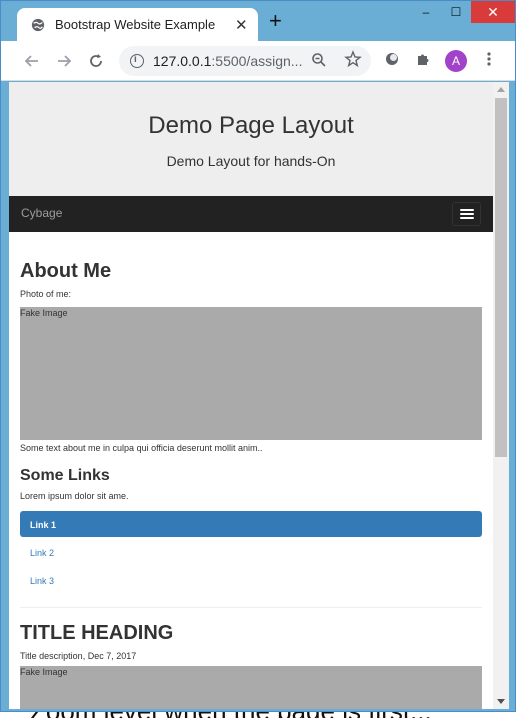 This screenshot has height=718, width=519. I want to click on navbar-toggle-button, so click(466, 214).